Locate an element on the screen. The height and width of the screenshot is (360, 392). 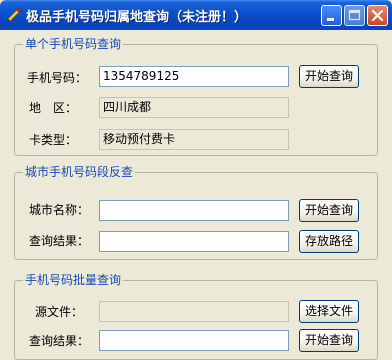
source-file-label: 源文件： is located at coordinates (59, 312).